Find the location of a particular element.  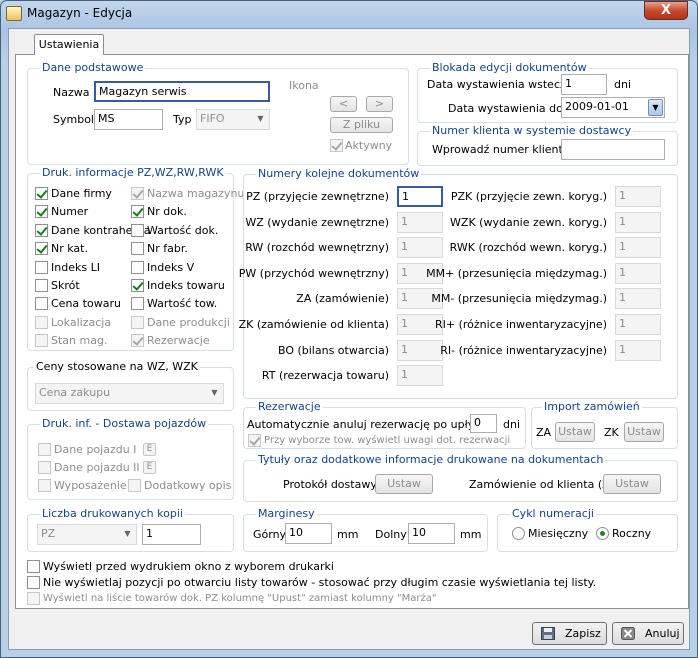

print-location-checkbox is located at coordinates (41, 322).